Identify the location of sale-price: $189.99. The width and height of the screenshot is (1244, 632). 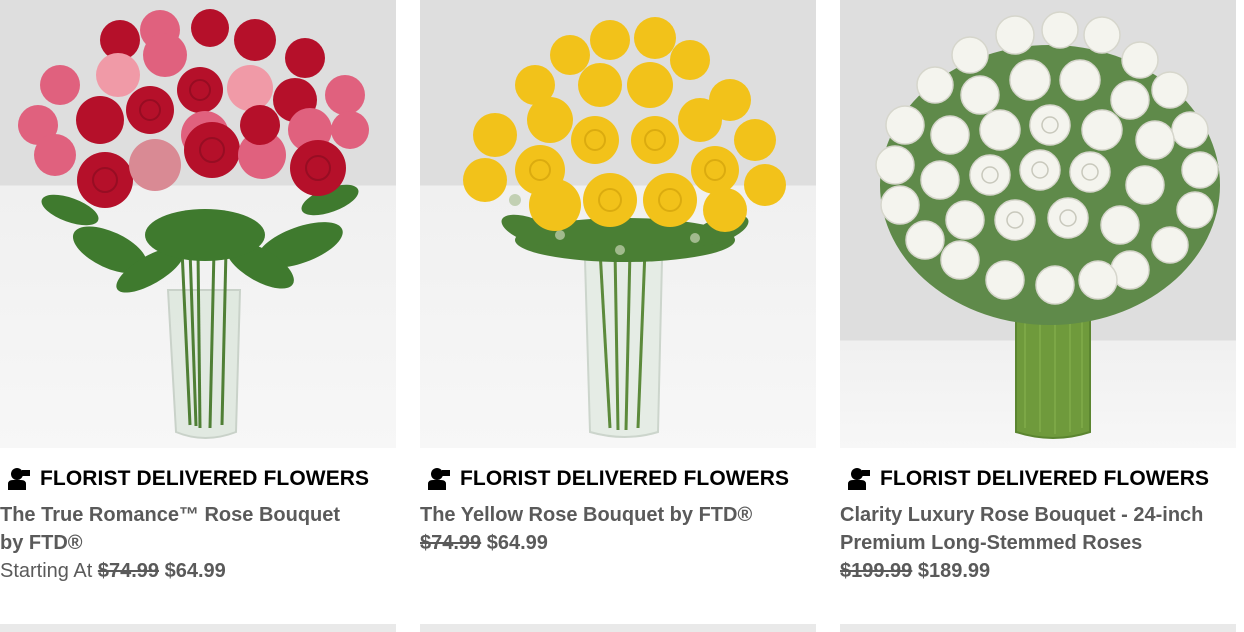
(954, 571).